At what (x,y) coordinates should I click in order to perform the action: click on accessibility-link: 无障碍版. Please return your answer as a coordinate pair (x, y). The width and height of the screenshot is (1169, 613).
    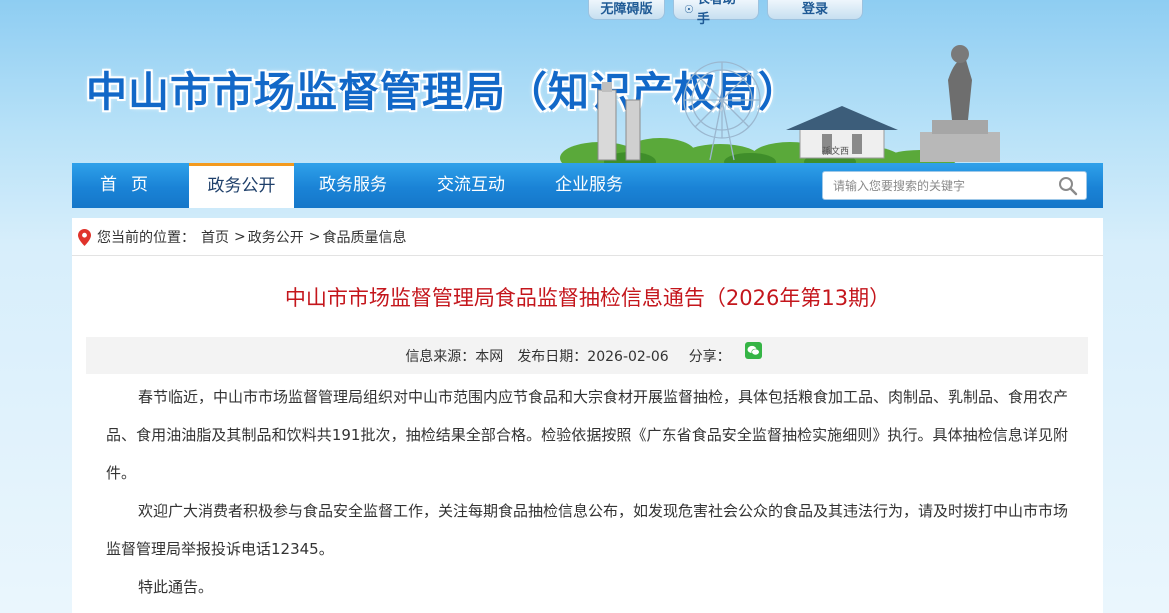
    Looking at the image, I should click on (626, 10).